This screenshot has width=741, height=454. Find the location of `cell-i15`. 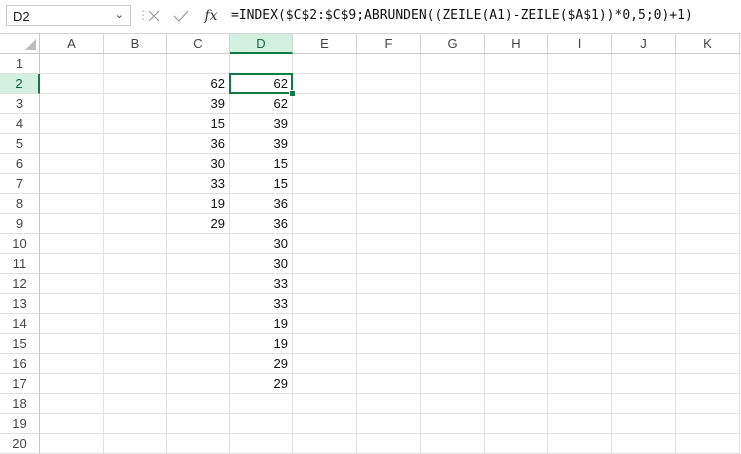

cell-i15 is located at coordinates (580, 344).